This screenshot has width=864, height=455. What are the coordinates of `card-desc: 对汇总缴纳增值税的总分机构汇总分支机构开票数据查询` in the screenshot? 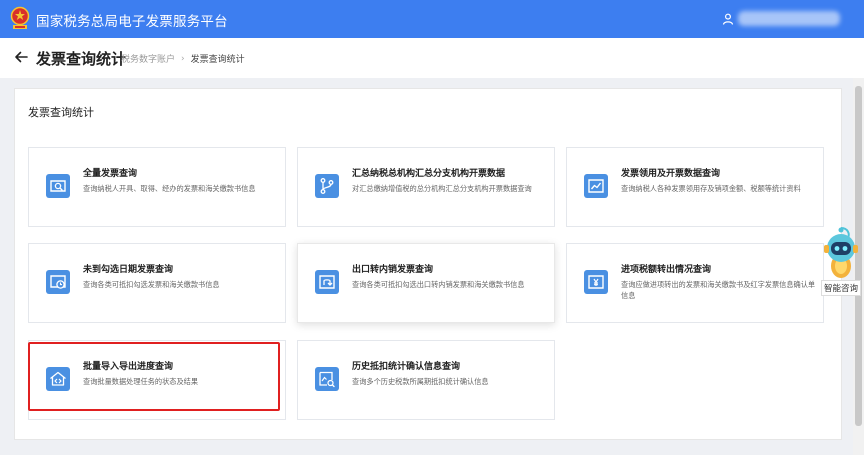 It's located at (442, 188).